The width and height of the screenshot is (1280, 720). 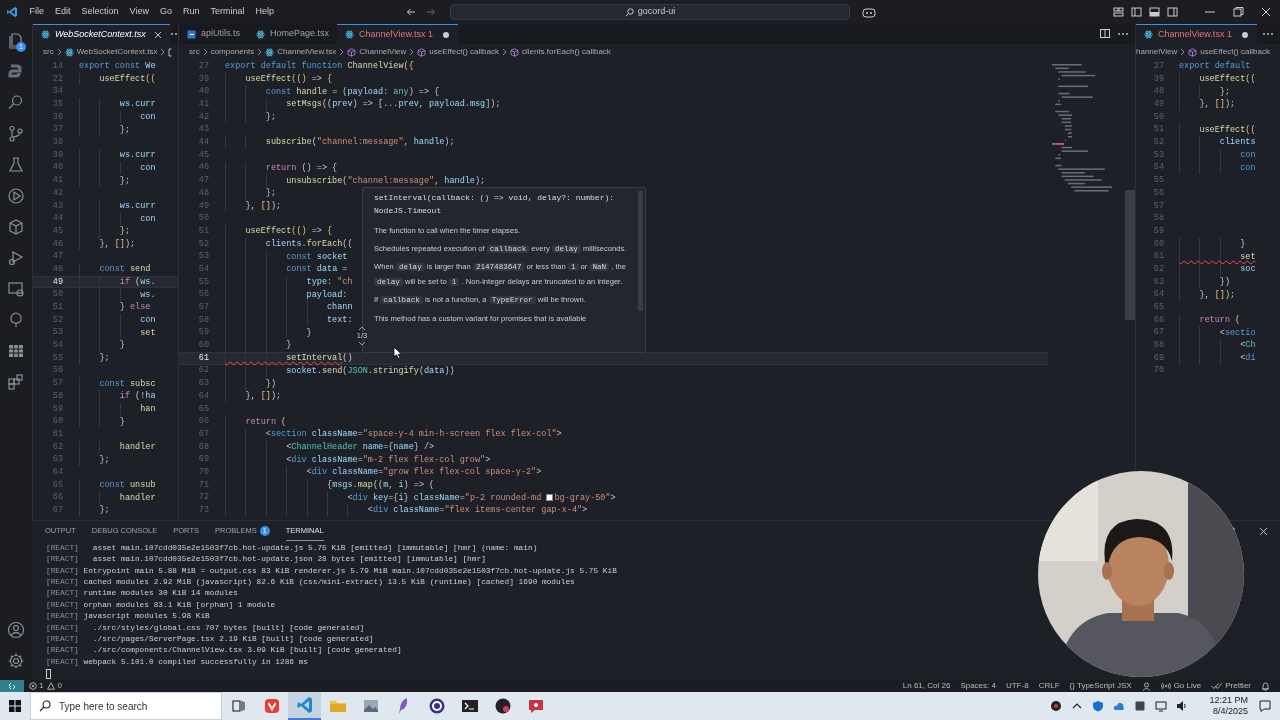 What do you see at coordinates (16, 41) in the screenshot?
I see `explorer-icon` at bounding box center [16, 41].